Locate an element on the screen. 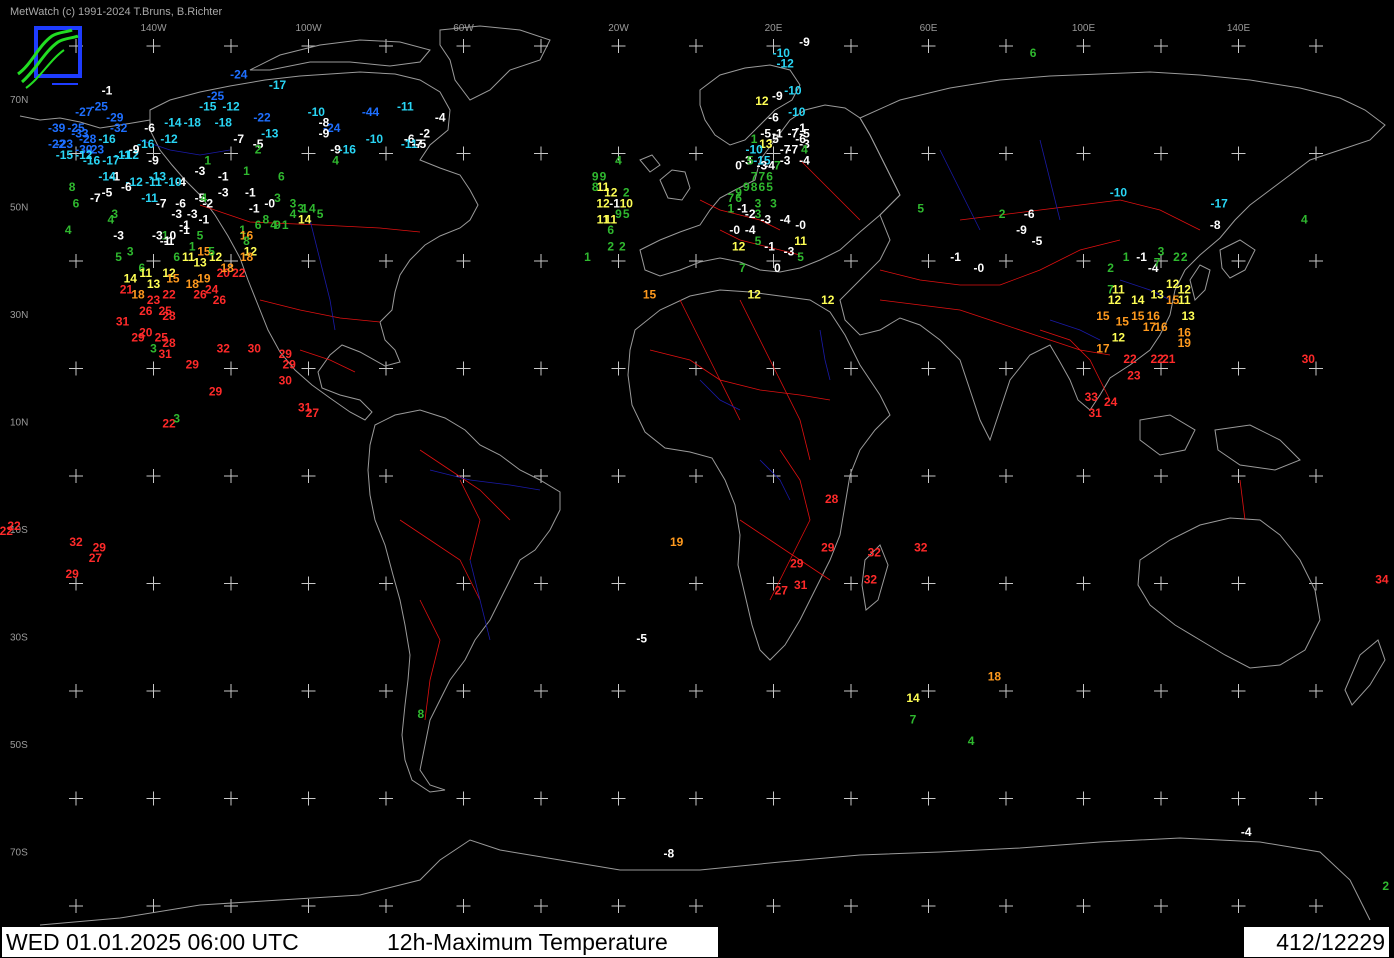 The image size is (1394, 958). temperature-observation: 1 is located at coordinates (285, 225).